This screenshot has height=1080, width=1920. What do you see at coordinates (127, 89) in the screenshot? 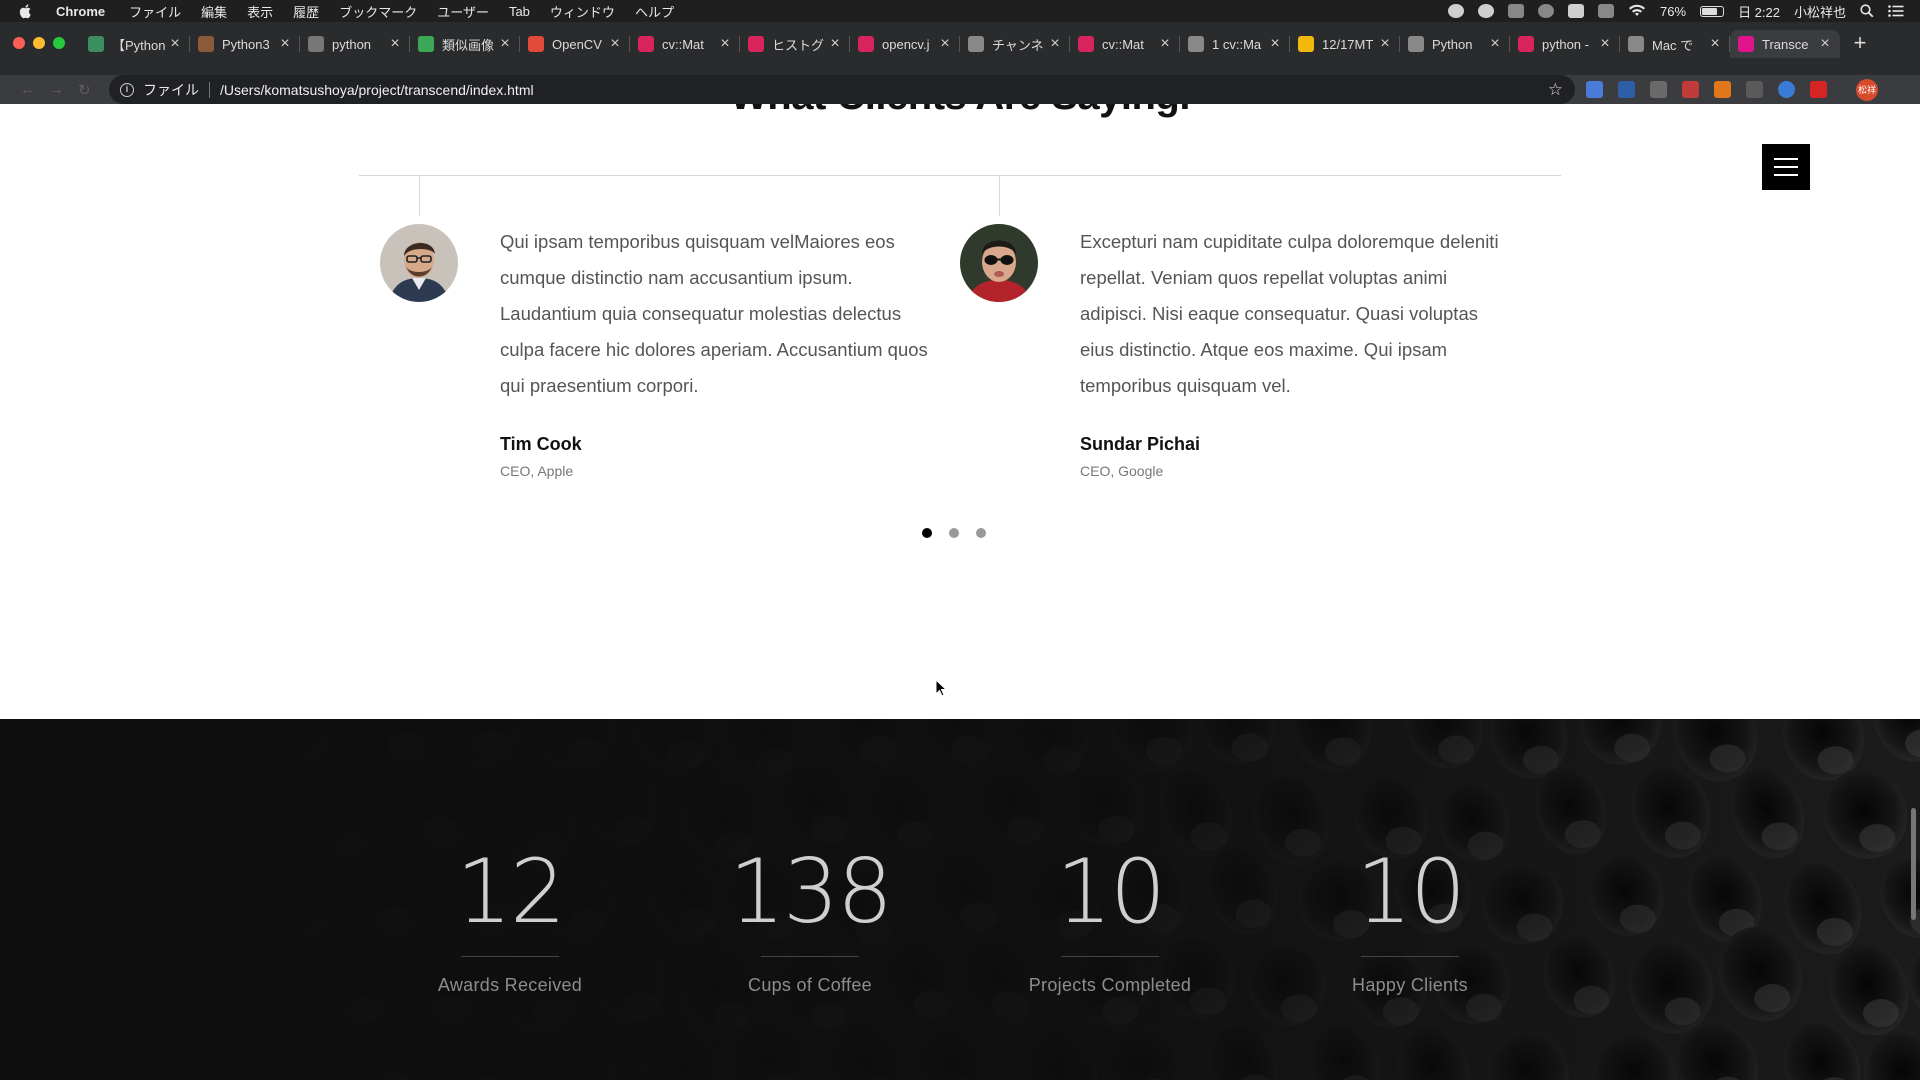
I see `site-info-icon: i` at bounding box center [127, 89].